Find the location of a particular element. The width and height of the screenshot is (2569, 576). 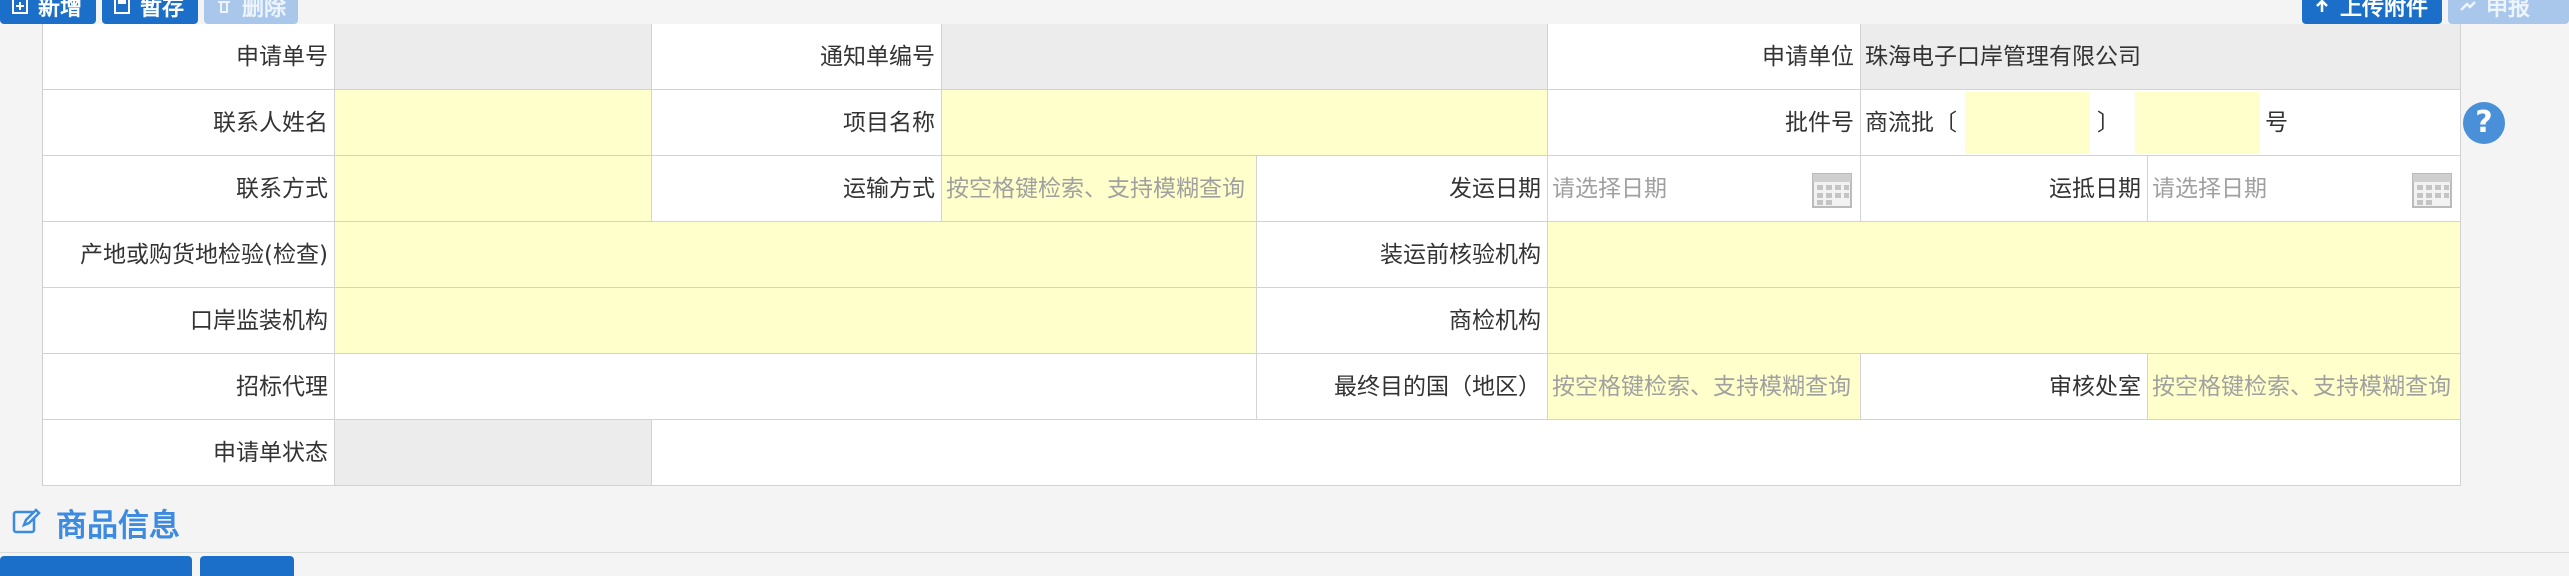

upload-icon is located at coordinates (2322, 6).